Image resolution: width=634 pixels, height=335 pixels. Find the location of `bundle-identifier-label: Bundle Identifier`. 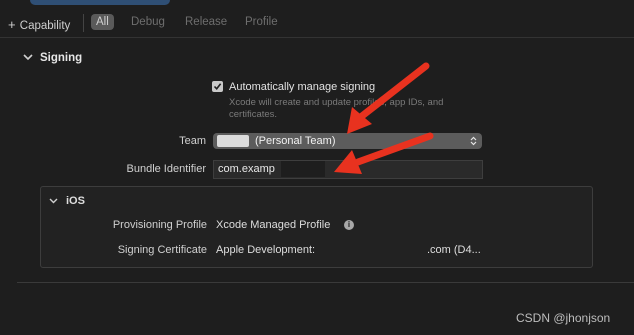

bundle-identifier-label: Bundle Identifier is located at coordinates (166, 169).